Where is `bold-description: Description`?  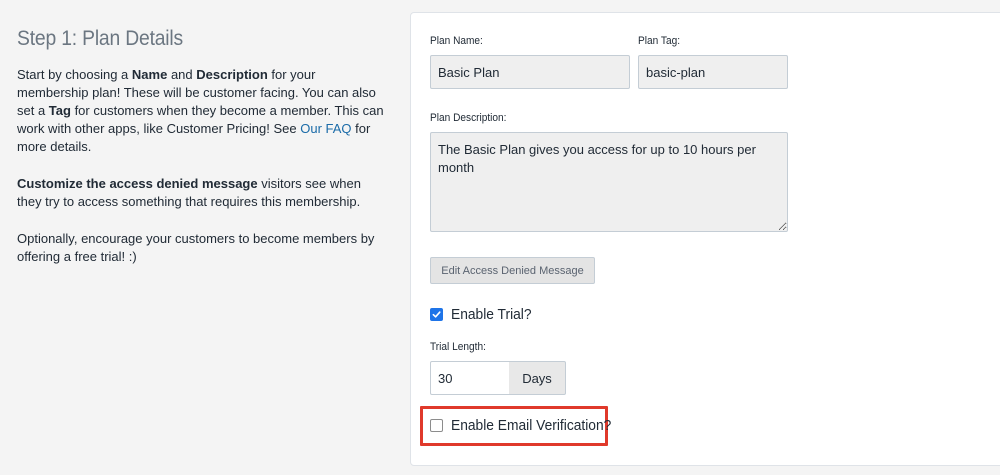
bold-description: Description is located at coordinates (232, 74).